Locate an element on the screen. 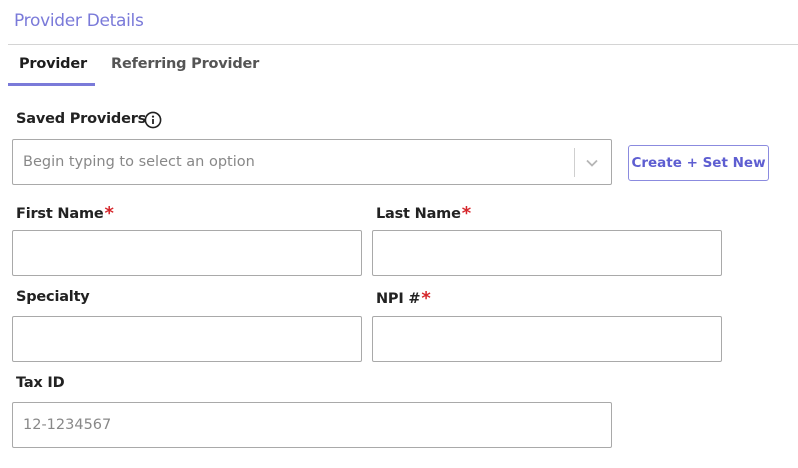  select-separator is located at coordinates (574, 162).